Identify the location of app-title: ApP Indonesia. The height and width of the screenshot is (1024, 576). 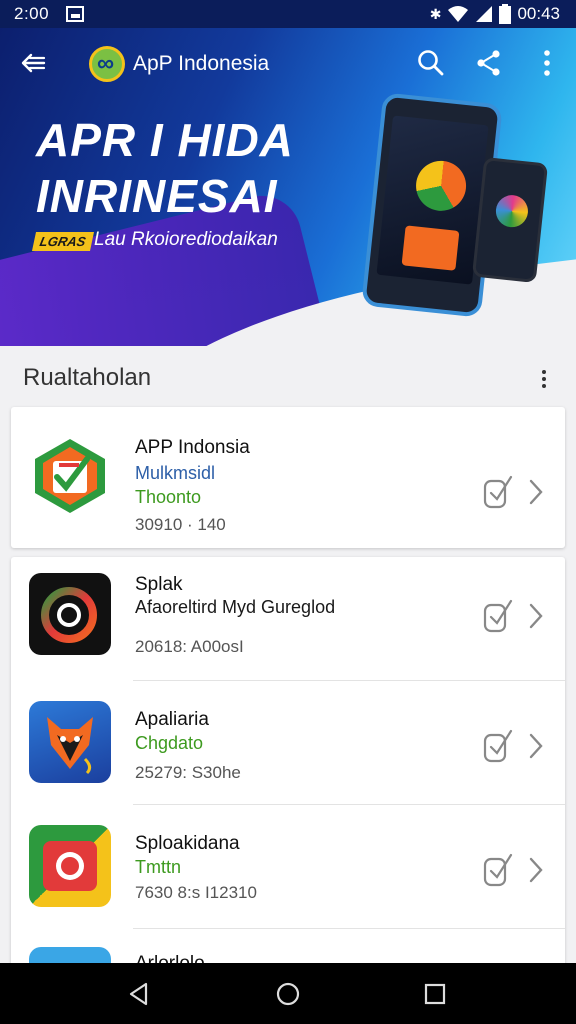
(201, 63).